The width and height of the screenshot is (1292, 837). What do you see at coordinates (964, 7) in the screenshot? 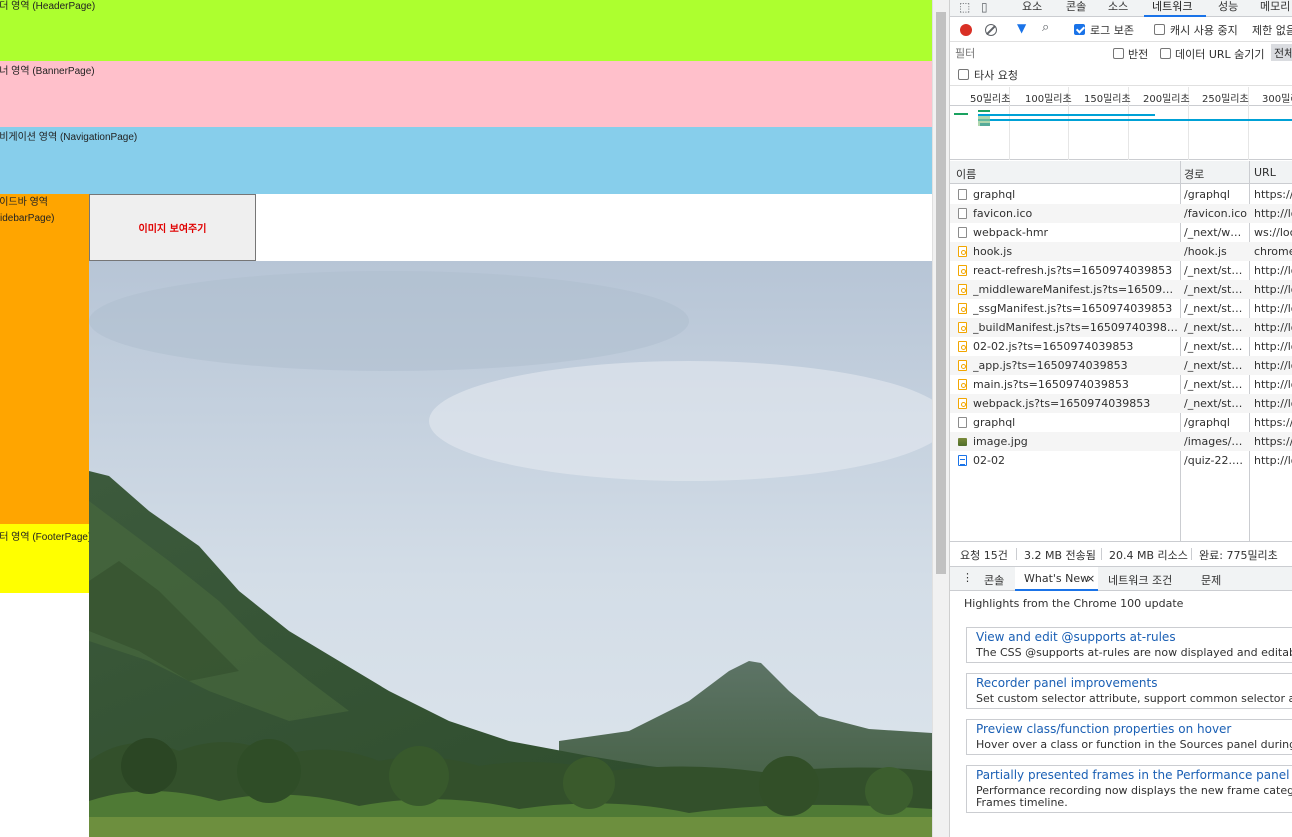
I see `inspect-element-icon: ⬚` at bounding box center [964, 7].